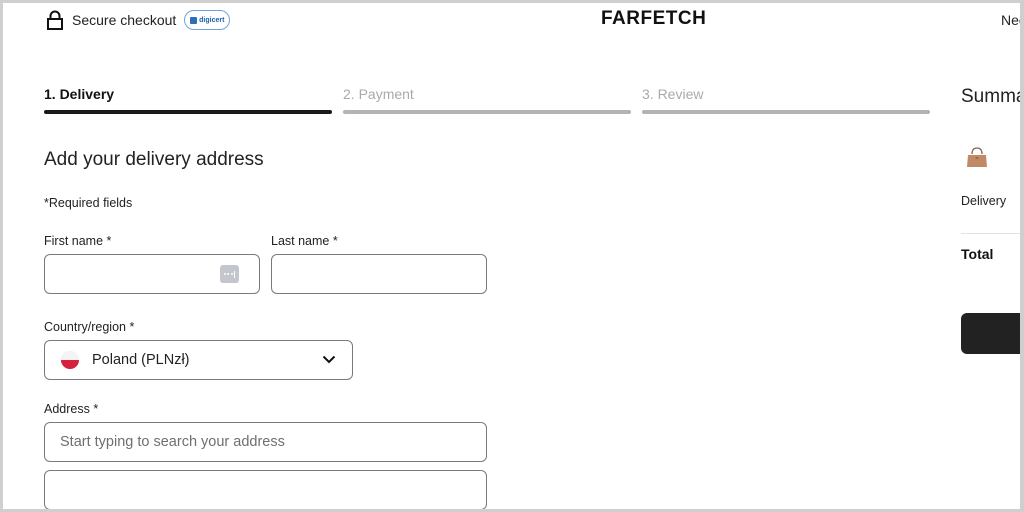 The image size is (1024, 512). I want to click on digicert-lock-icon, so click(194, 20).